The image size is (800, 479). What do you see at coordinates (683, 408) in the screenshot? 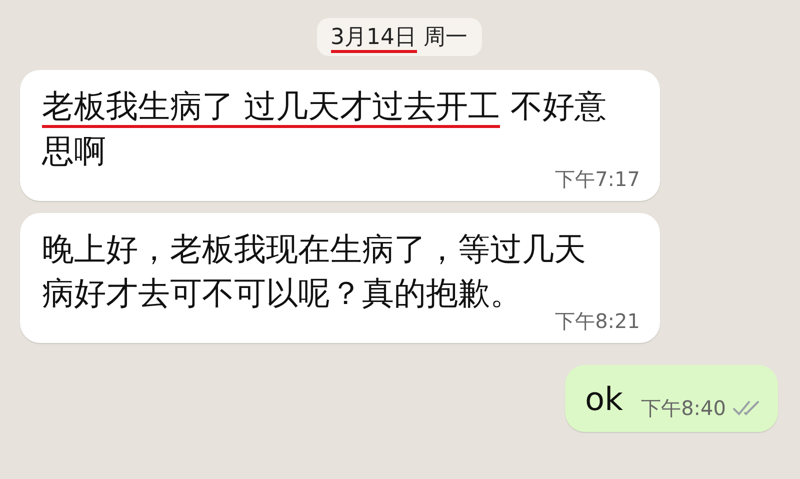
I see `message-time: 下午8:40` at bounding box center [683, 408].